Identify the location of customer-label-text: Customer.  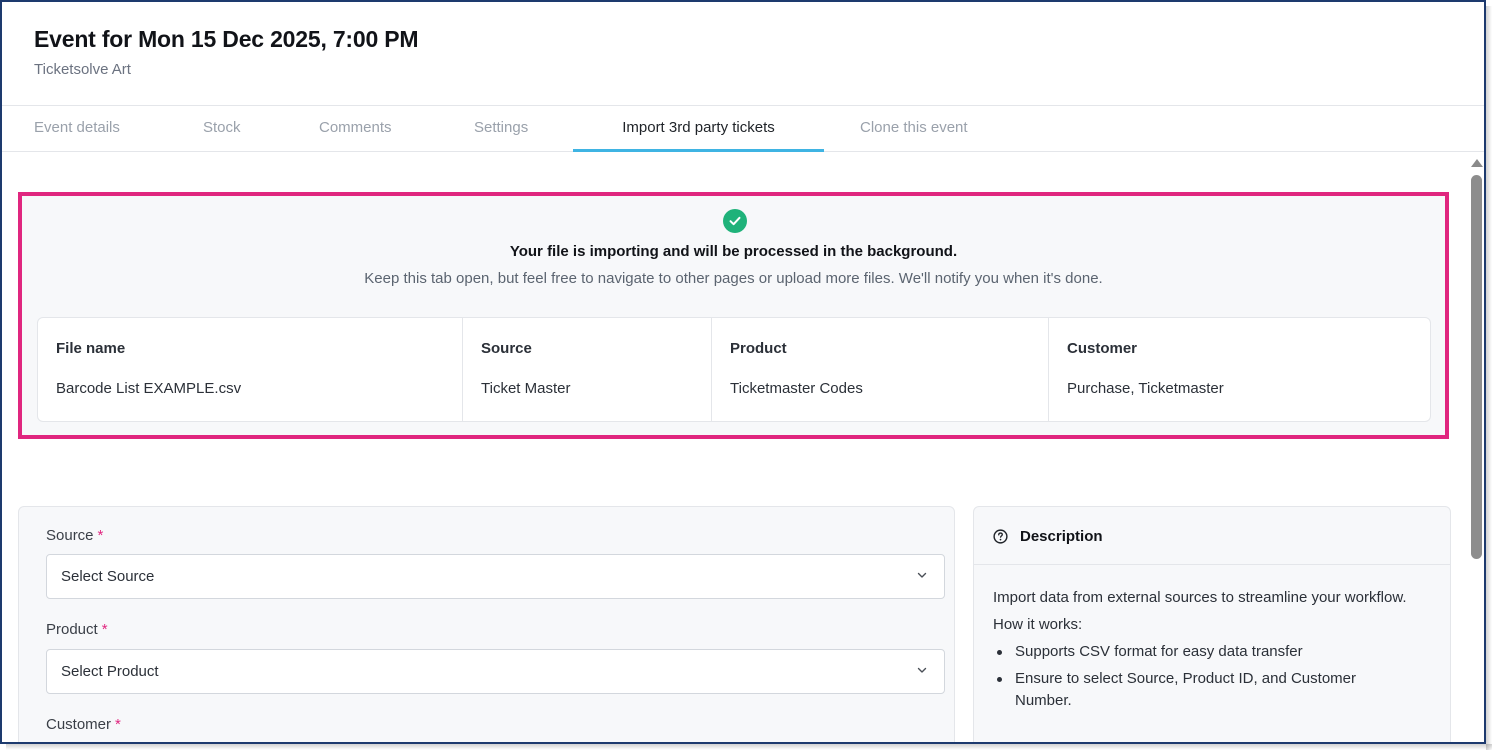
(79, 724).